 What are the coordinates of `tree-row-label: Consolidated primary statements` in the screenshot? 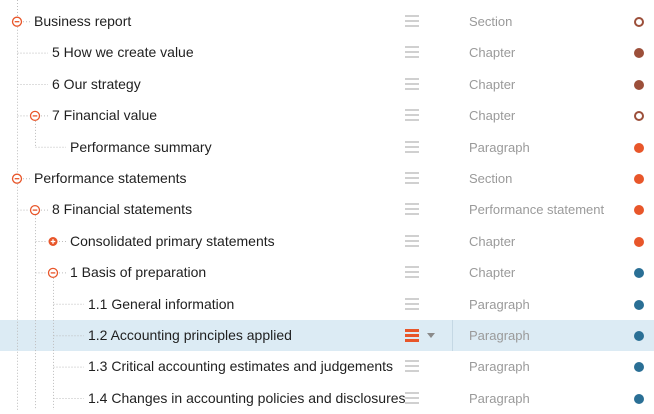 It's located at (172, 240).